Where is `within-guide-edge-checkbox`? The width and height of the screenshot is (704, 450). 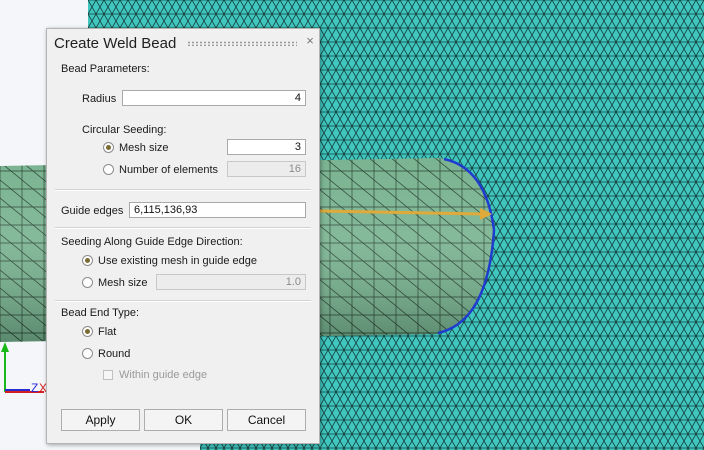
within-guide-edge-checkbox is located at coordinates (108, 375).